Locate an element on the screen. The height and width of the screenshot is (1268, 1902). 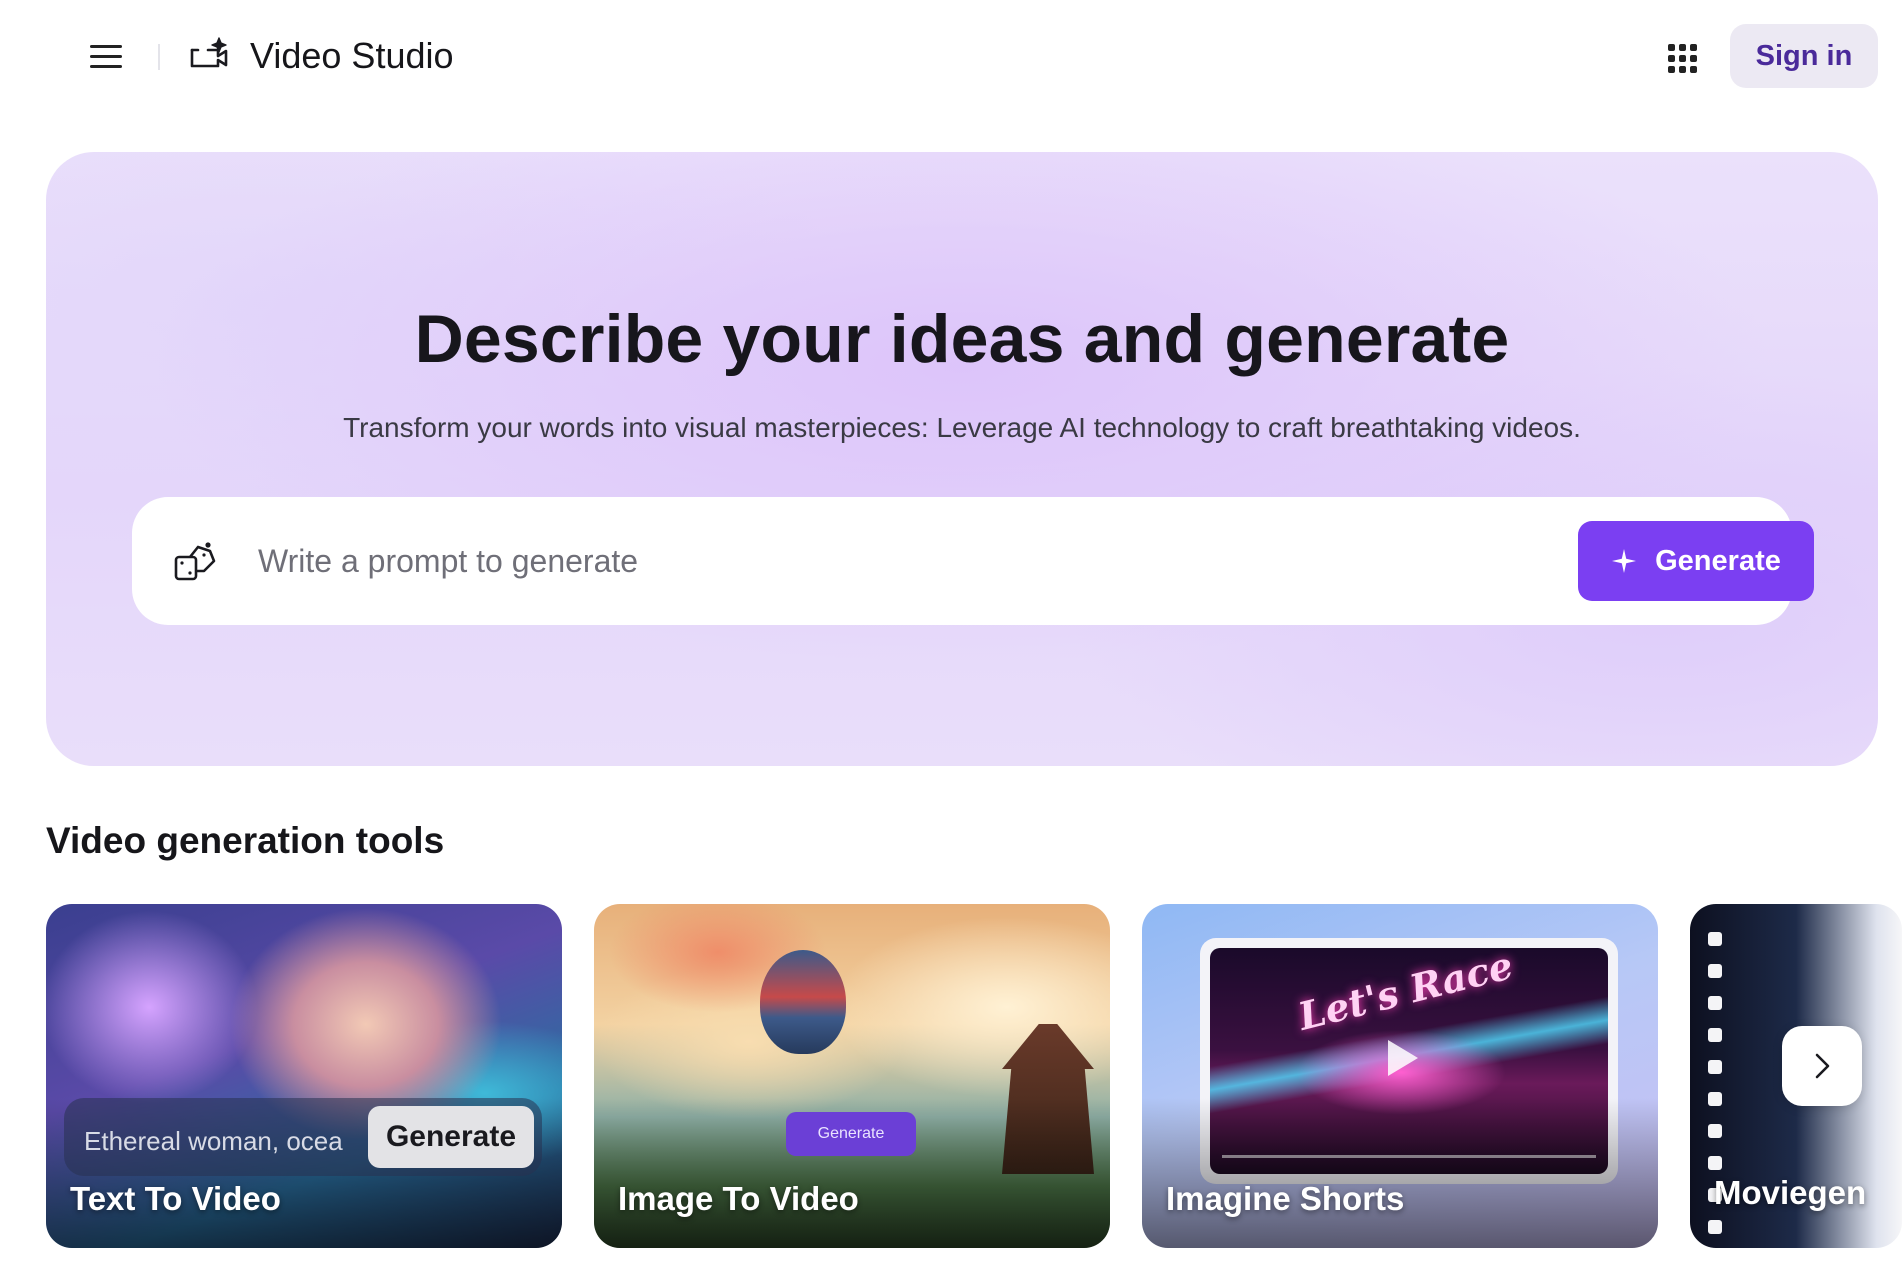
balloon-illustration is located at coordinates (803, 1002).